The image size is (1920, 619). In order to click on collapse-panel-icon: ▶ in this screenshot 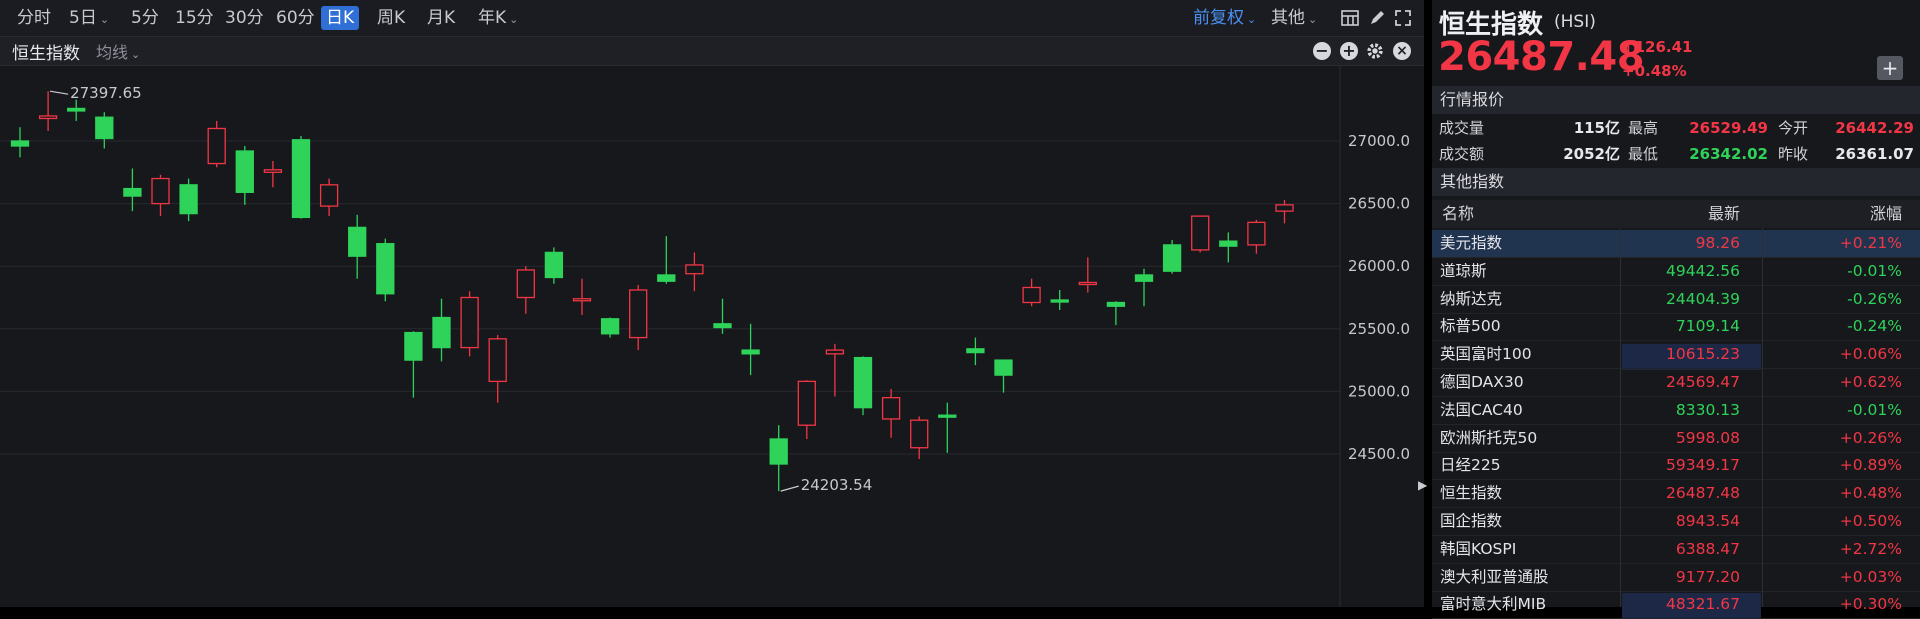, I will do `click(1423, 488)`.